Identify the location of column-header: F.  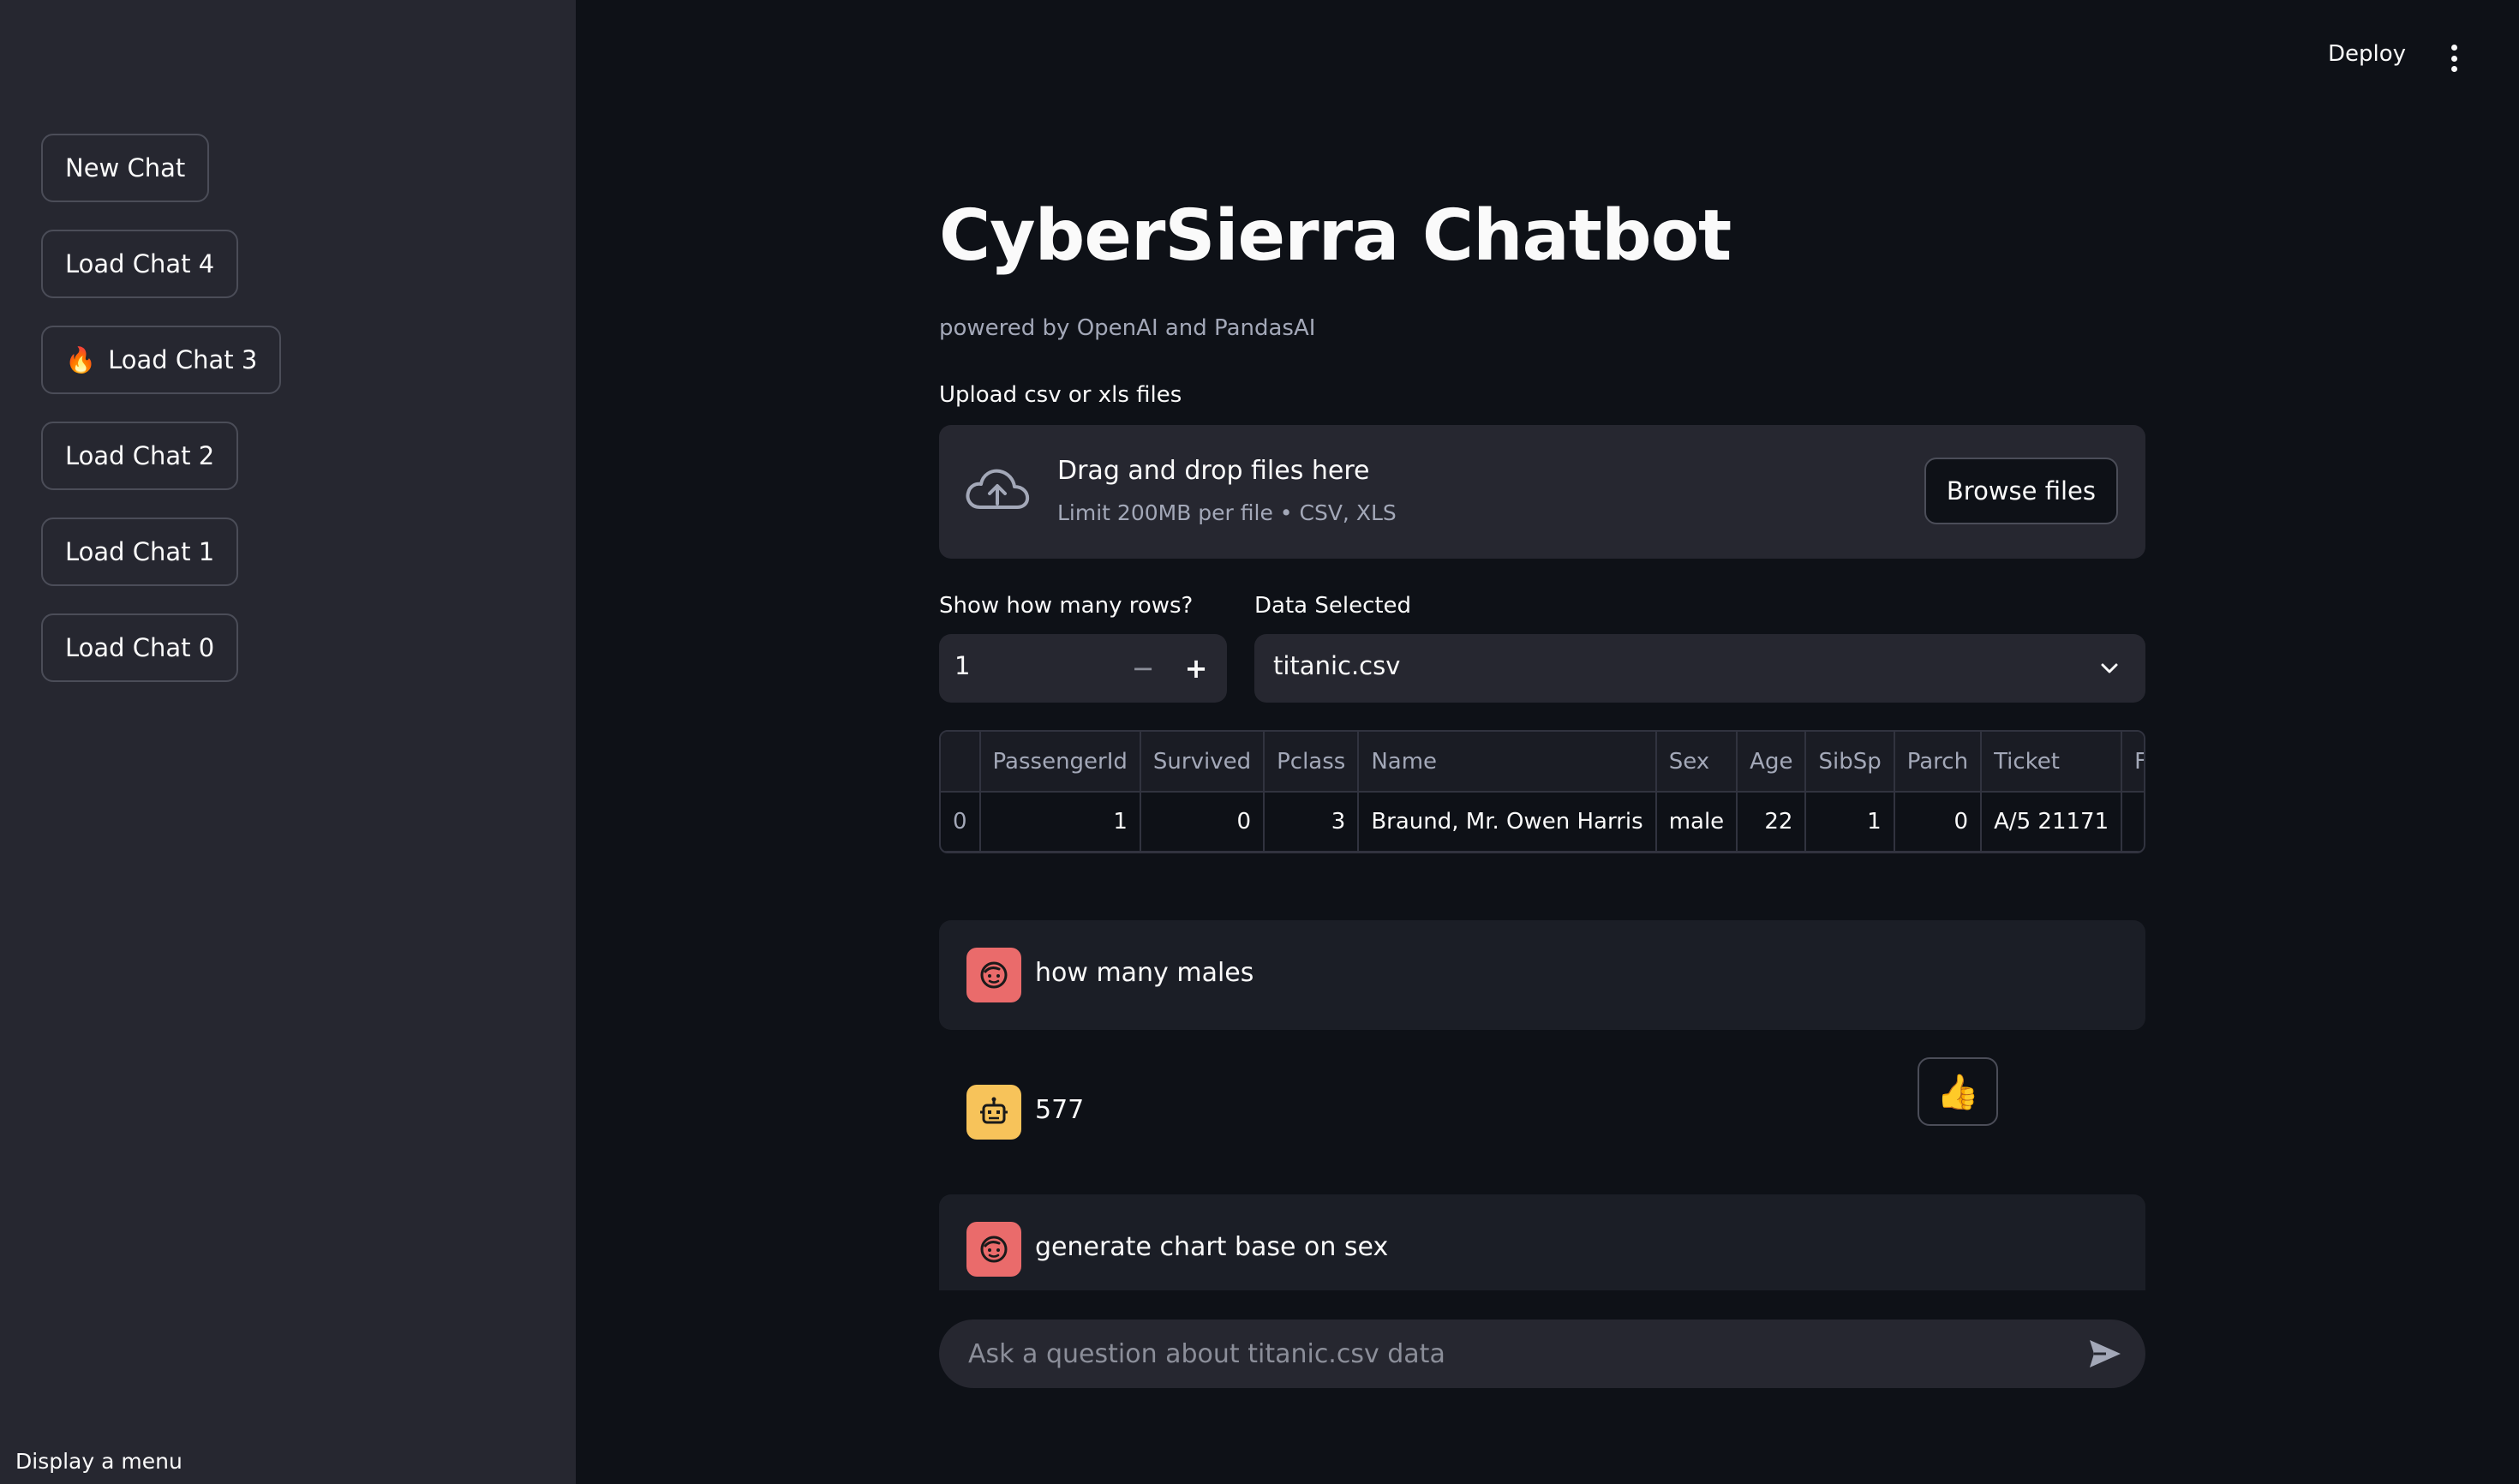
(2132, 763).